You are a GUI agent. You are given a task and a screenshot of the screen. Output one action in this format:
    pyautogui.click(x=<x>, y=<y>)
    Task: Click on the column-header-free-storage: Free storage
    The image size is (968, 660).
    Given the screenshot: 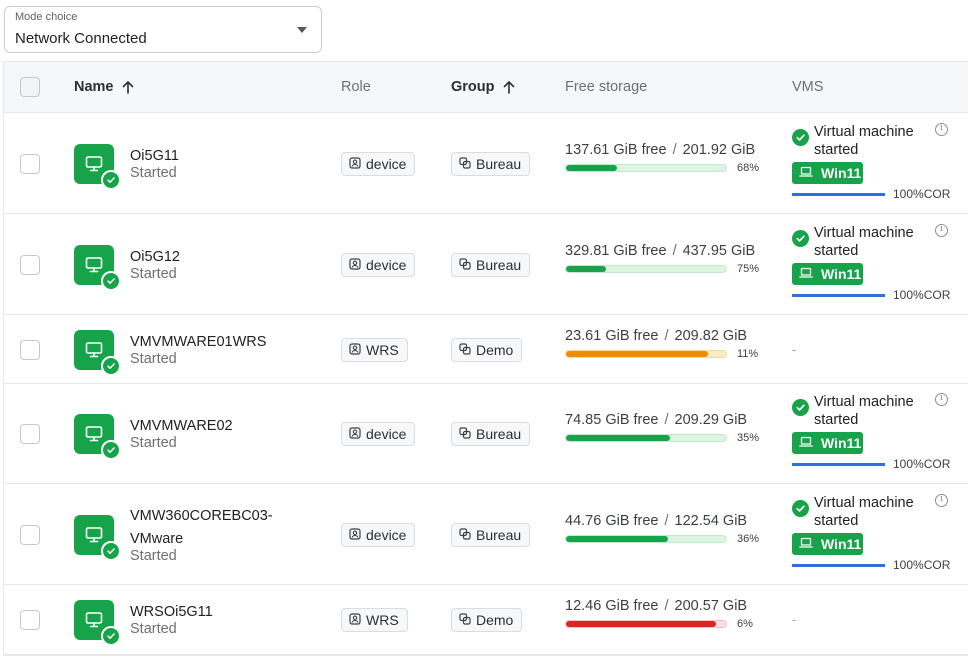 What is the action you would take?
    pyautogui.click(x=606, y=87)
    